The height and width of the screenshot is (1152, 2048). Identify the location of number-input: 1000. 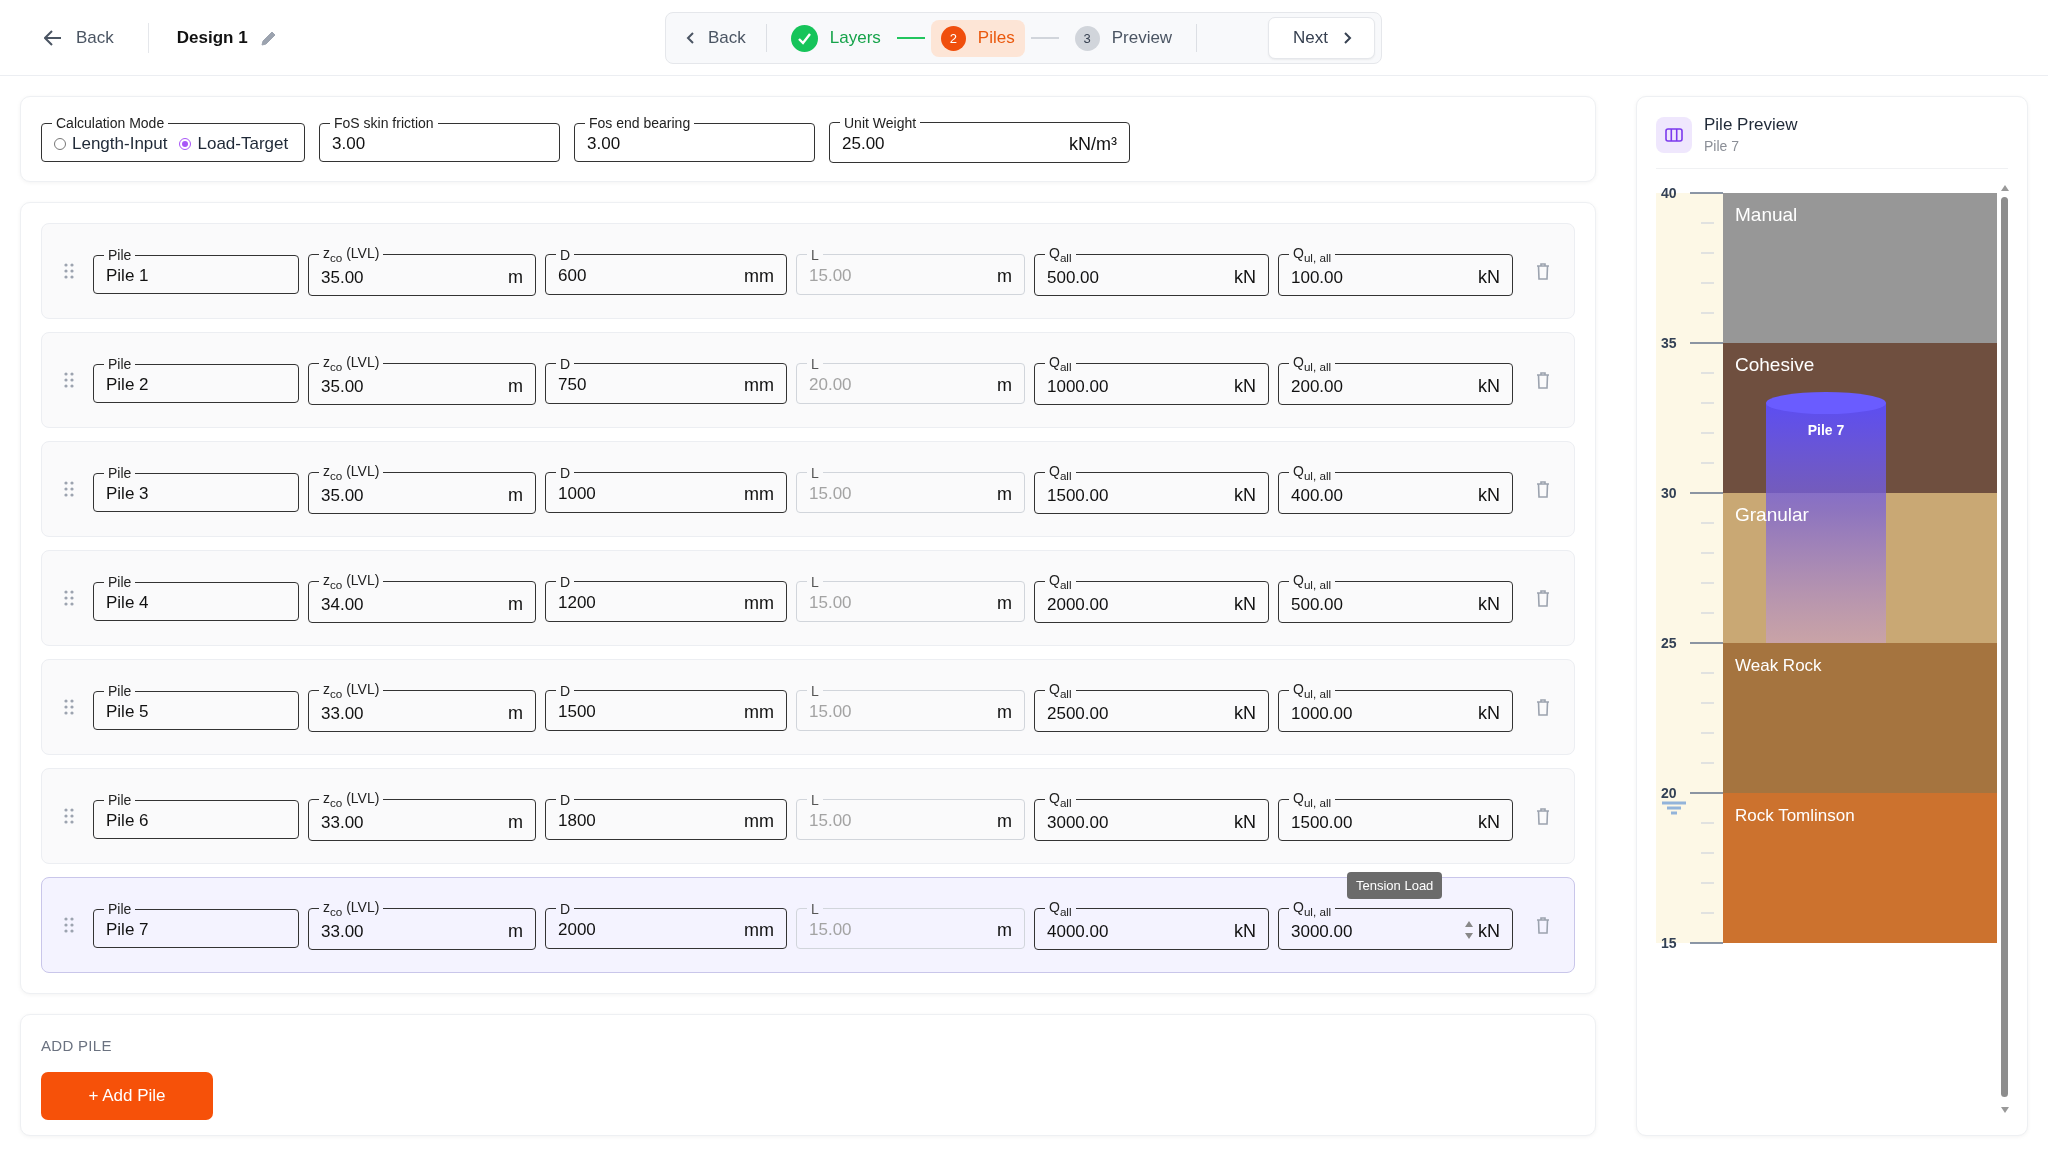
(651, 492).